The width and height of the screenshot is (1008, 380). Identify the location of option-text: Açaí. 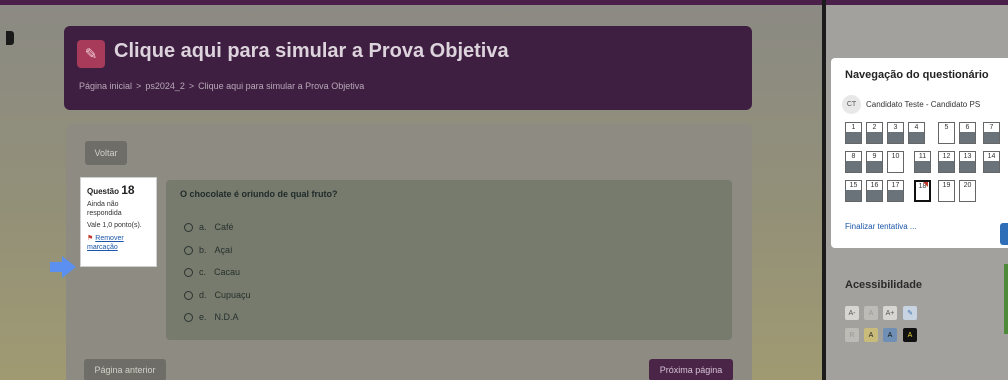
(223, 250).